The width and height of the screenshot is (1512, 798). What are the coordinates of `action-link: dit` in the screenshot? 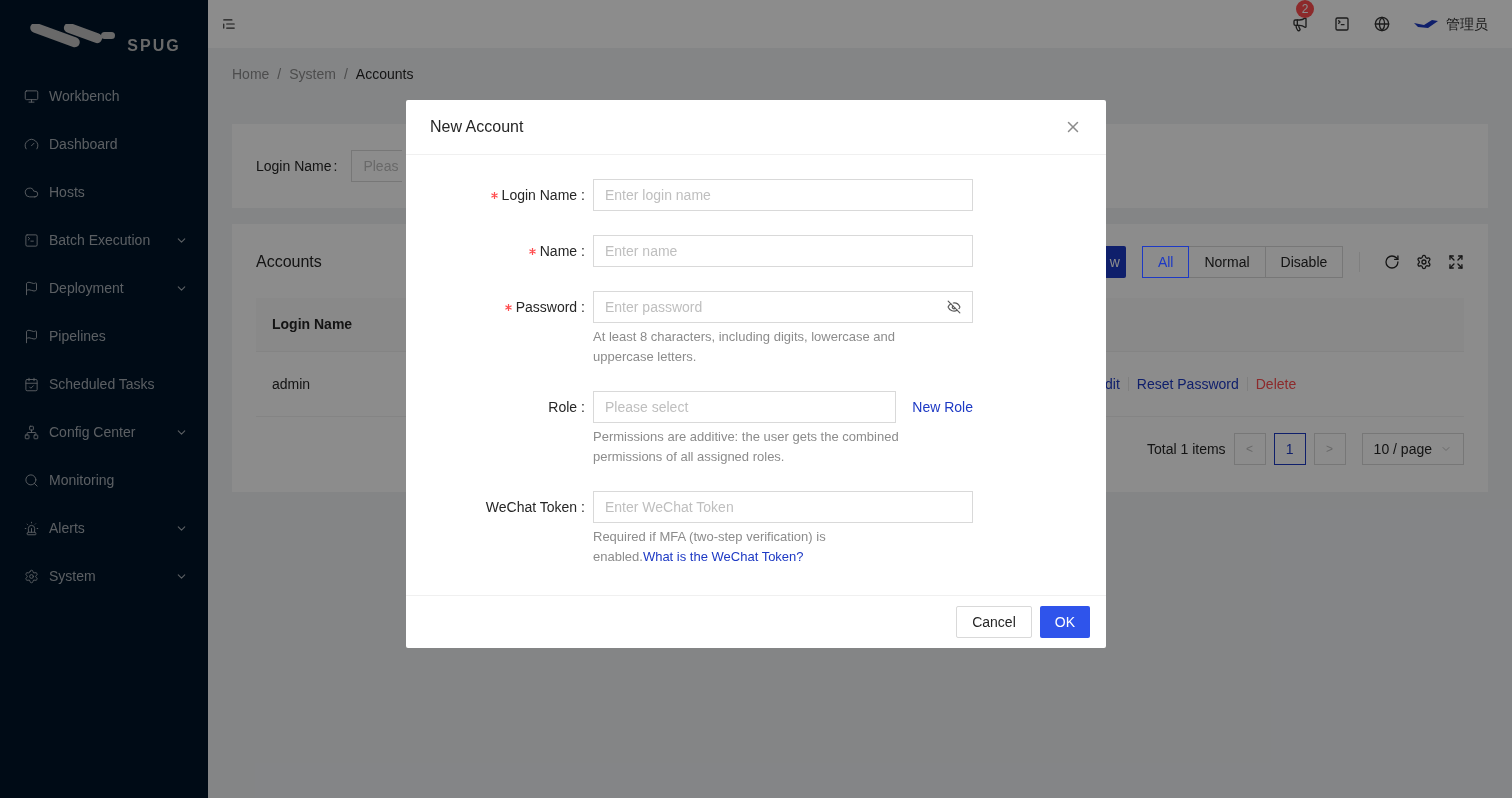 It's located at (1112, 384).